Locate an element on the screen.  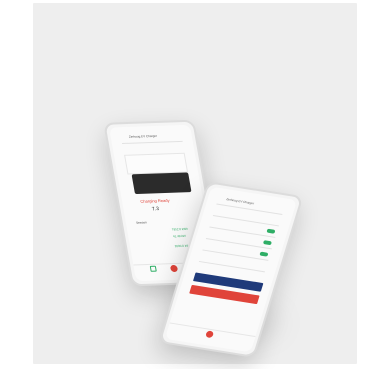
energy-value: 7952.0 kWh is located at coordinates (180, 229).